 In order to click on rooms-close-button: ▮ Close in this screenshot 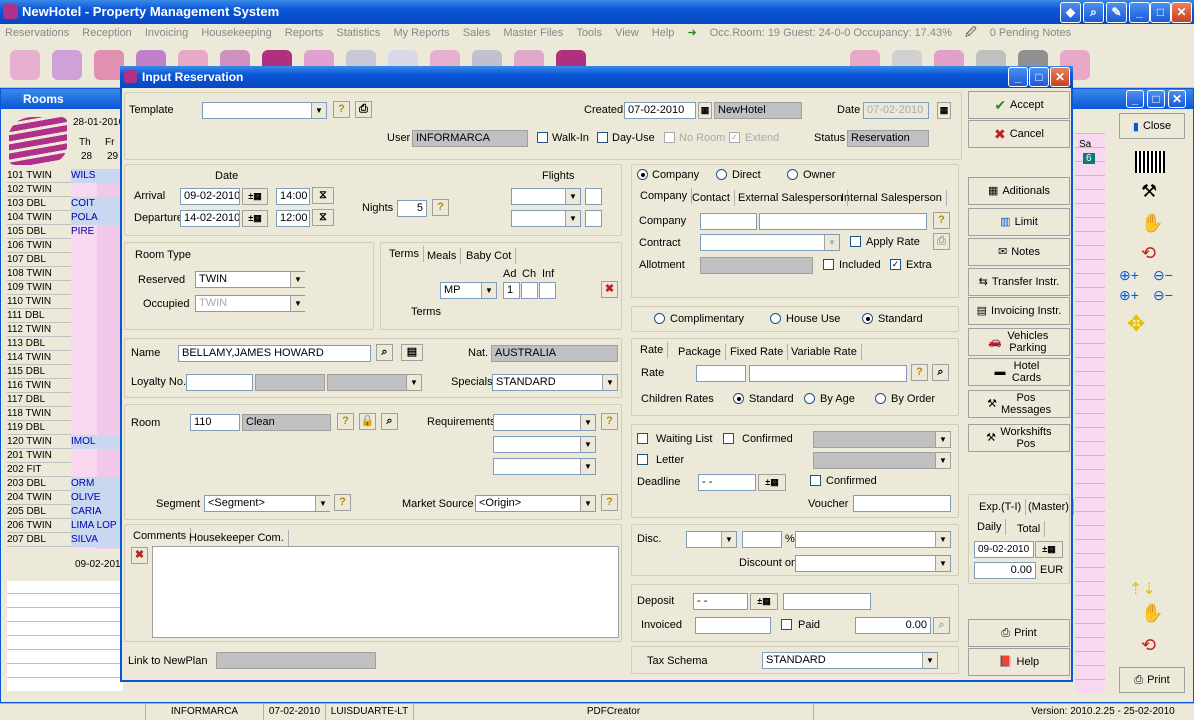, I will do `click(1152, 126)`.